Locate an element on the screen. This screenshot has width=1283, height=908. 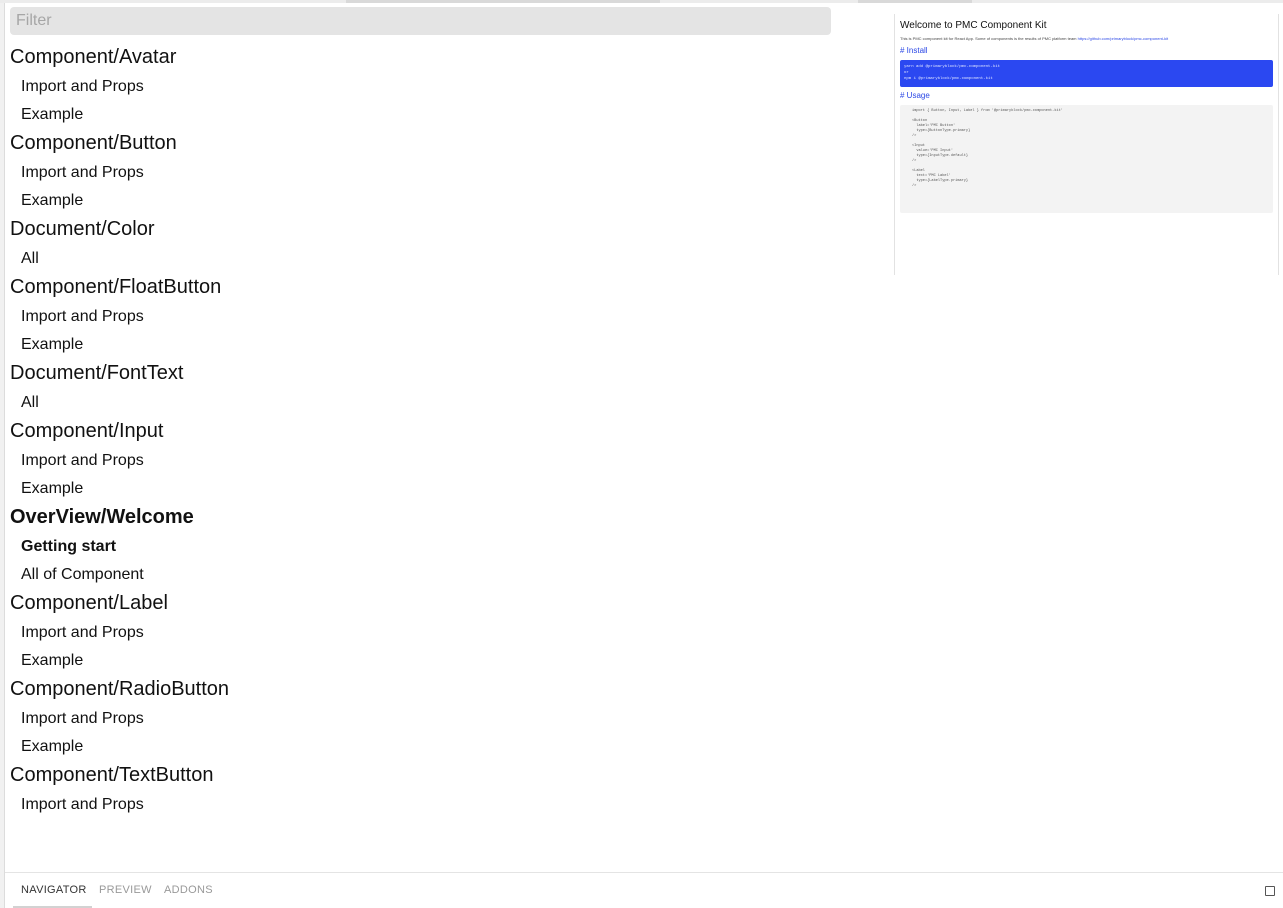
story-group: Component/TextButton Import and Props is located at coordinates (425, 790).